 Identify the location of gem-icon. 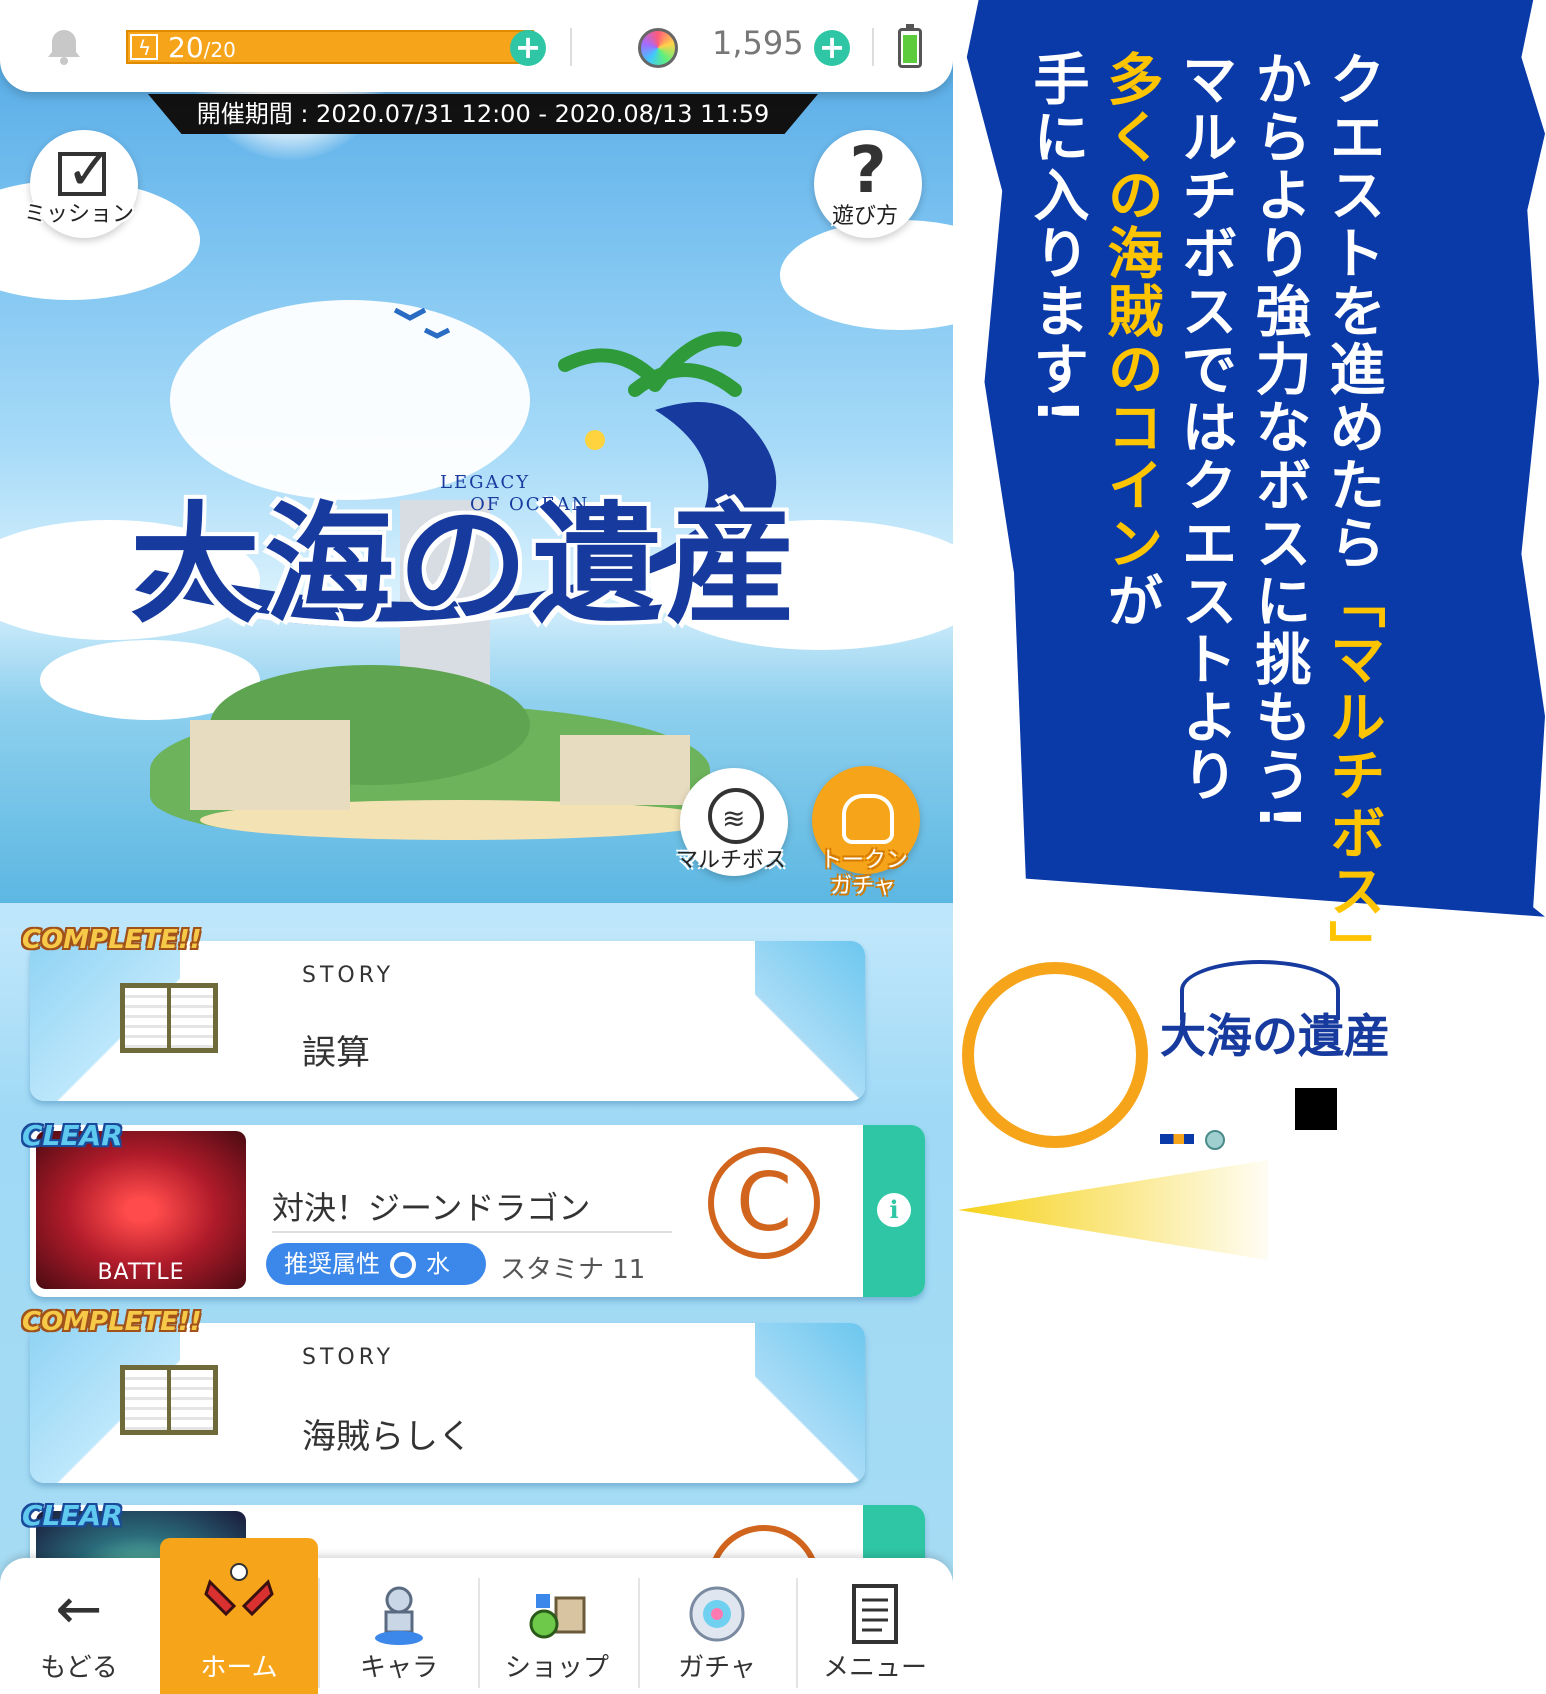
(658, 48).